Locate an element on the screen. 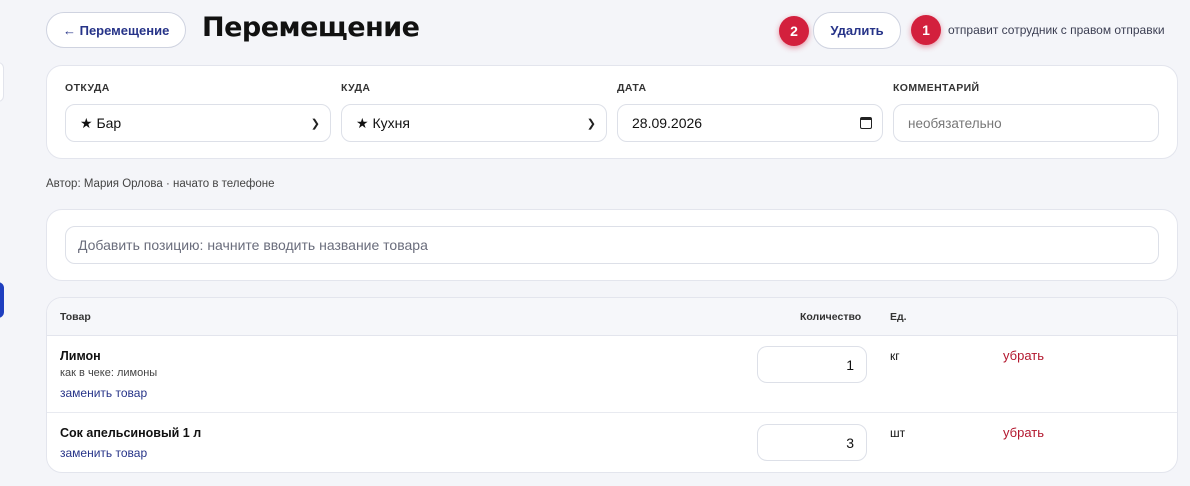 The width and height of the screenshot is (1190, 486). comment-label: КОММЕНТАРИЙ is located at coordinates (936, 88).